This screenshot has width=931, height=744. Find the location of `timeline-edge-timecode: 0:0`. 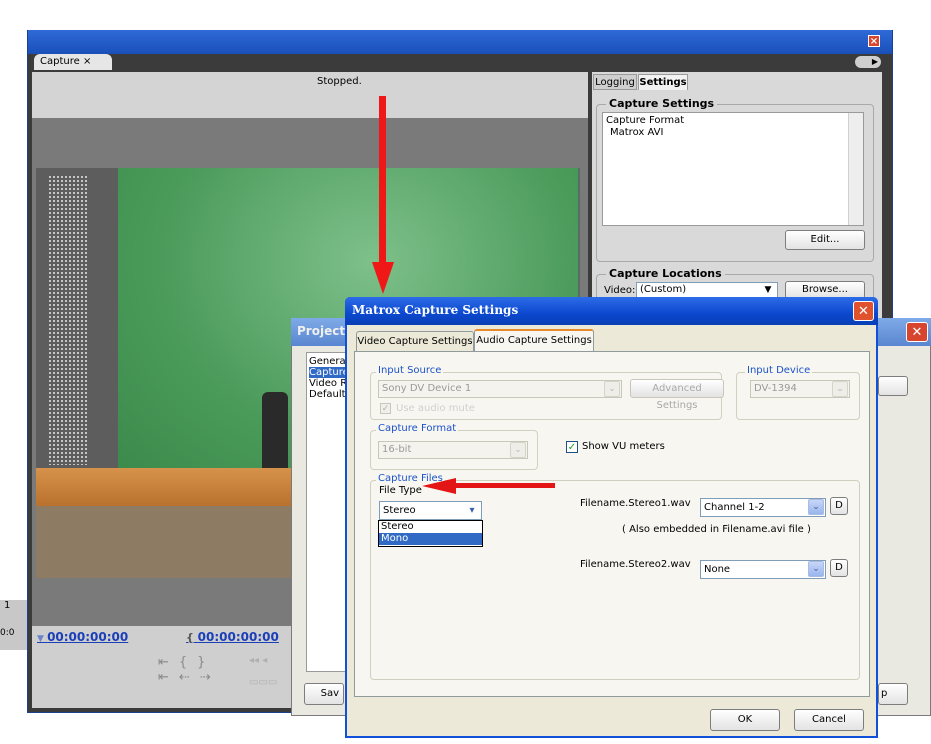

timeline-edge-timecode: 0:0 is located at coordinates (7, 633).